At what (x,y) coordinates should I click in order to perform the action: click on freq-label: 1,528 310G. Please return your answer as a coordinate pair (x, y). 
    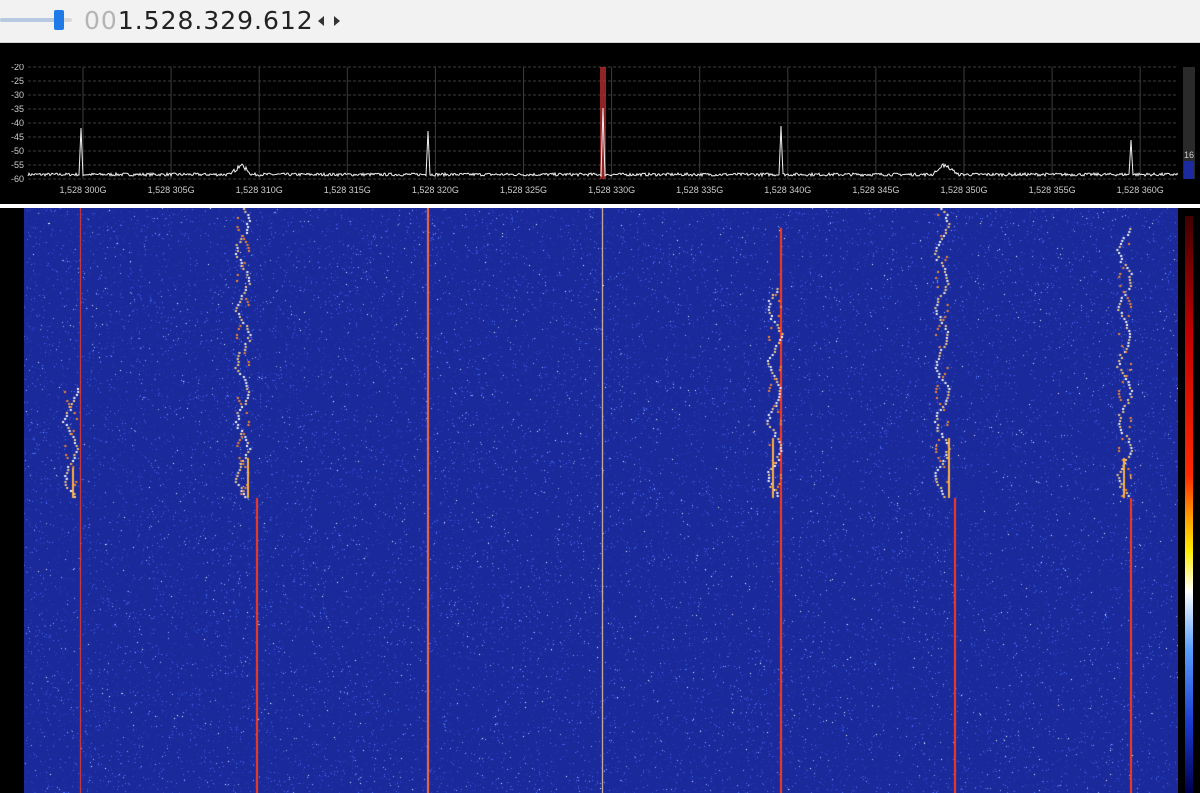
    Looking at the image, I should click on (259, 190).